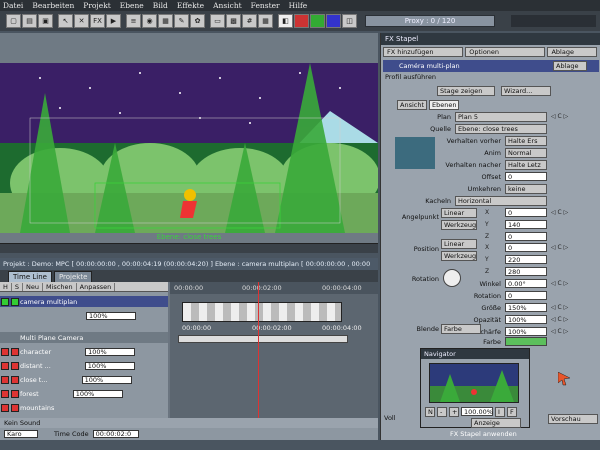 The height and width of the screenshot is (450, 600). I want to click on timecode-field: 00:00:02:0, so click(115, 434).